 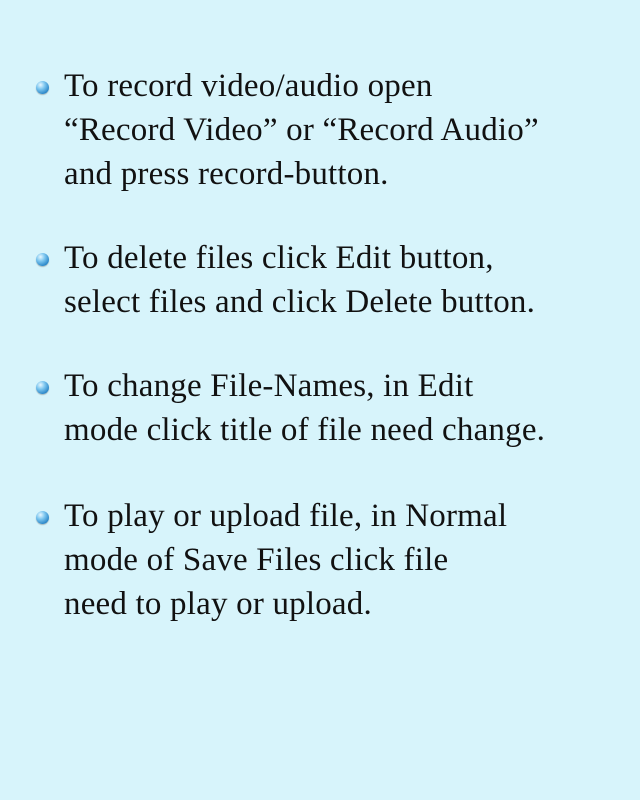 What do you see at coordinates (279, 258) in the screenshot?
I see `instruction-line: To delete files click Edit button,` at bounding box center [279, 258].